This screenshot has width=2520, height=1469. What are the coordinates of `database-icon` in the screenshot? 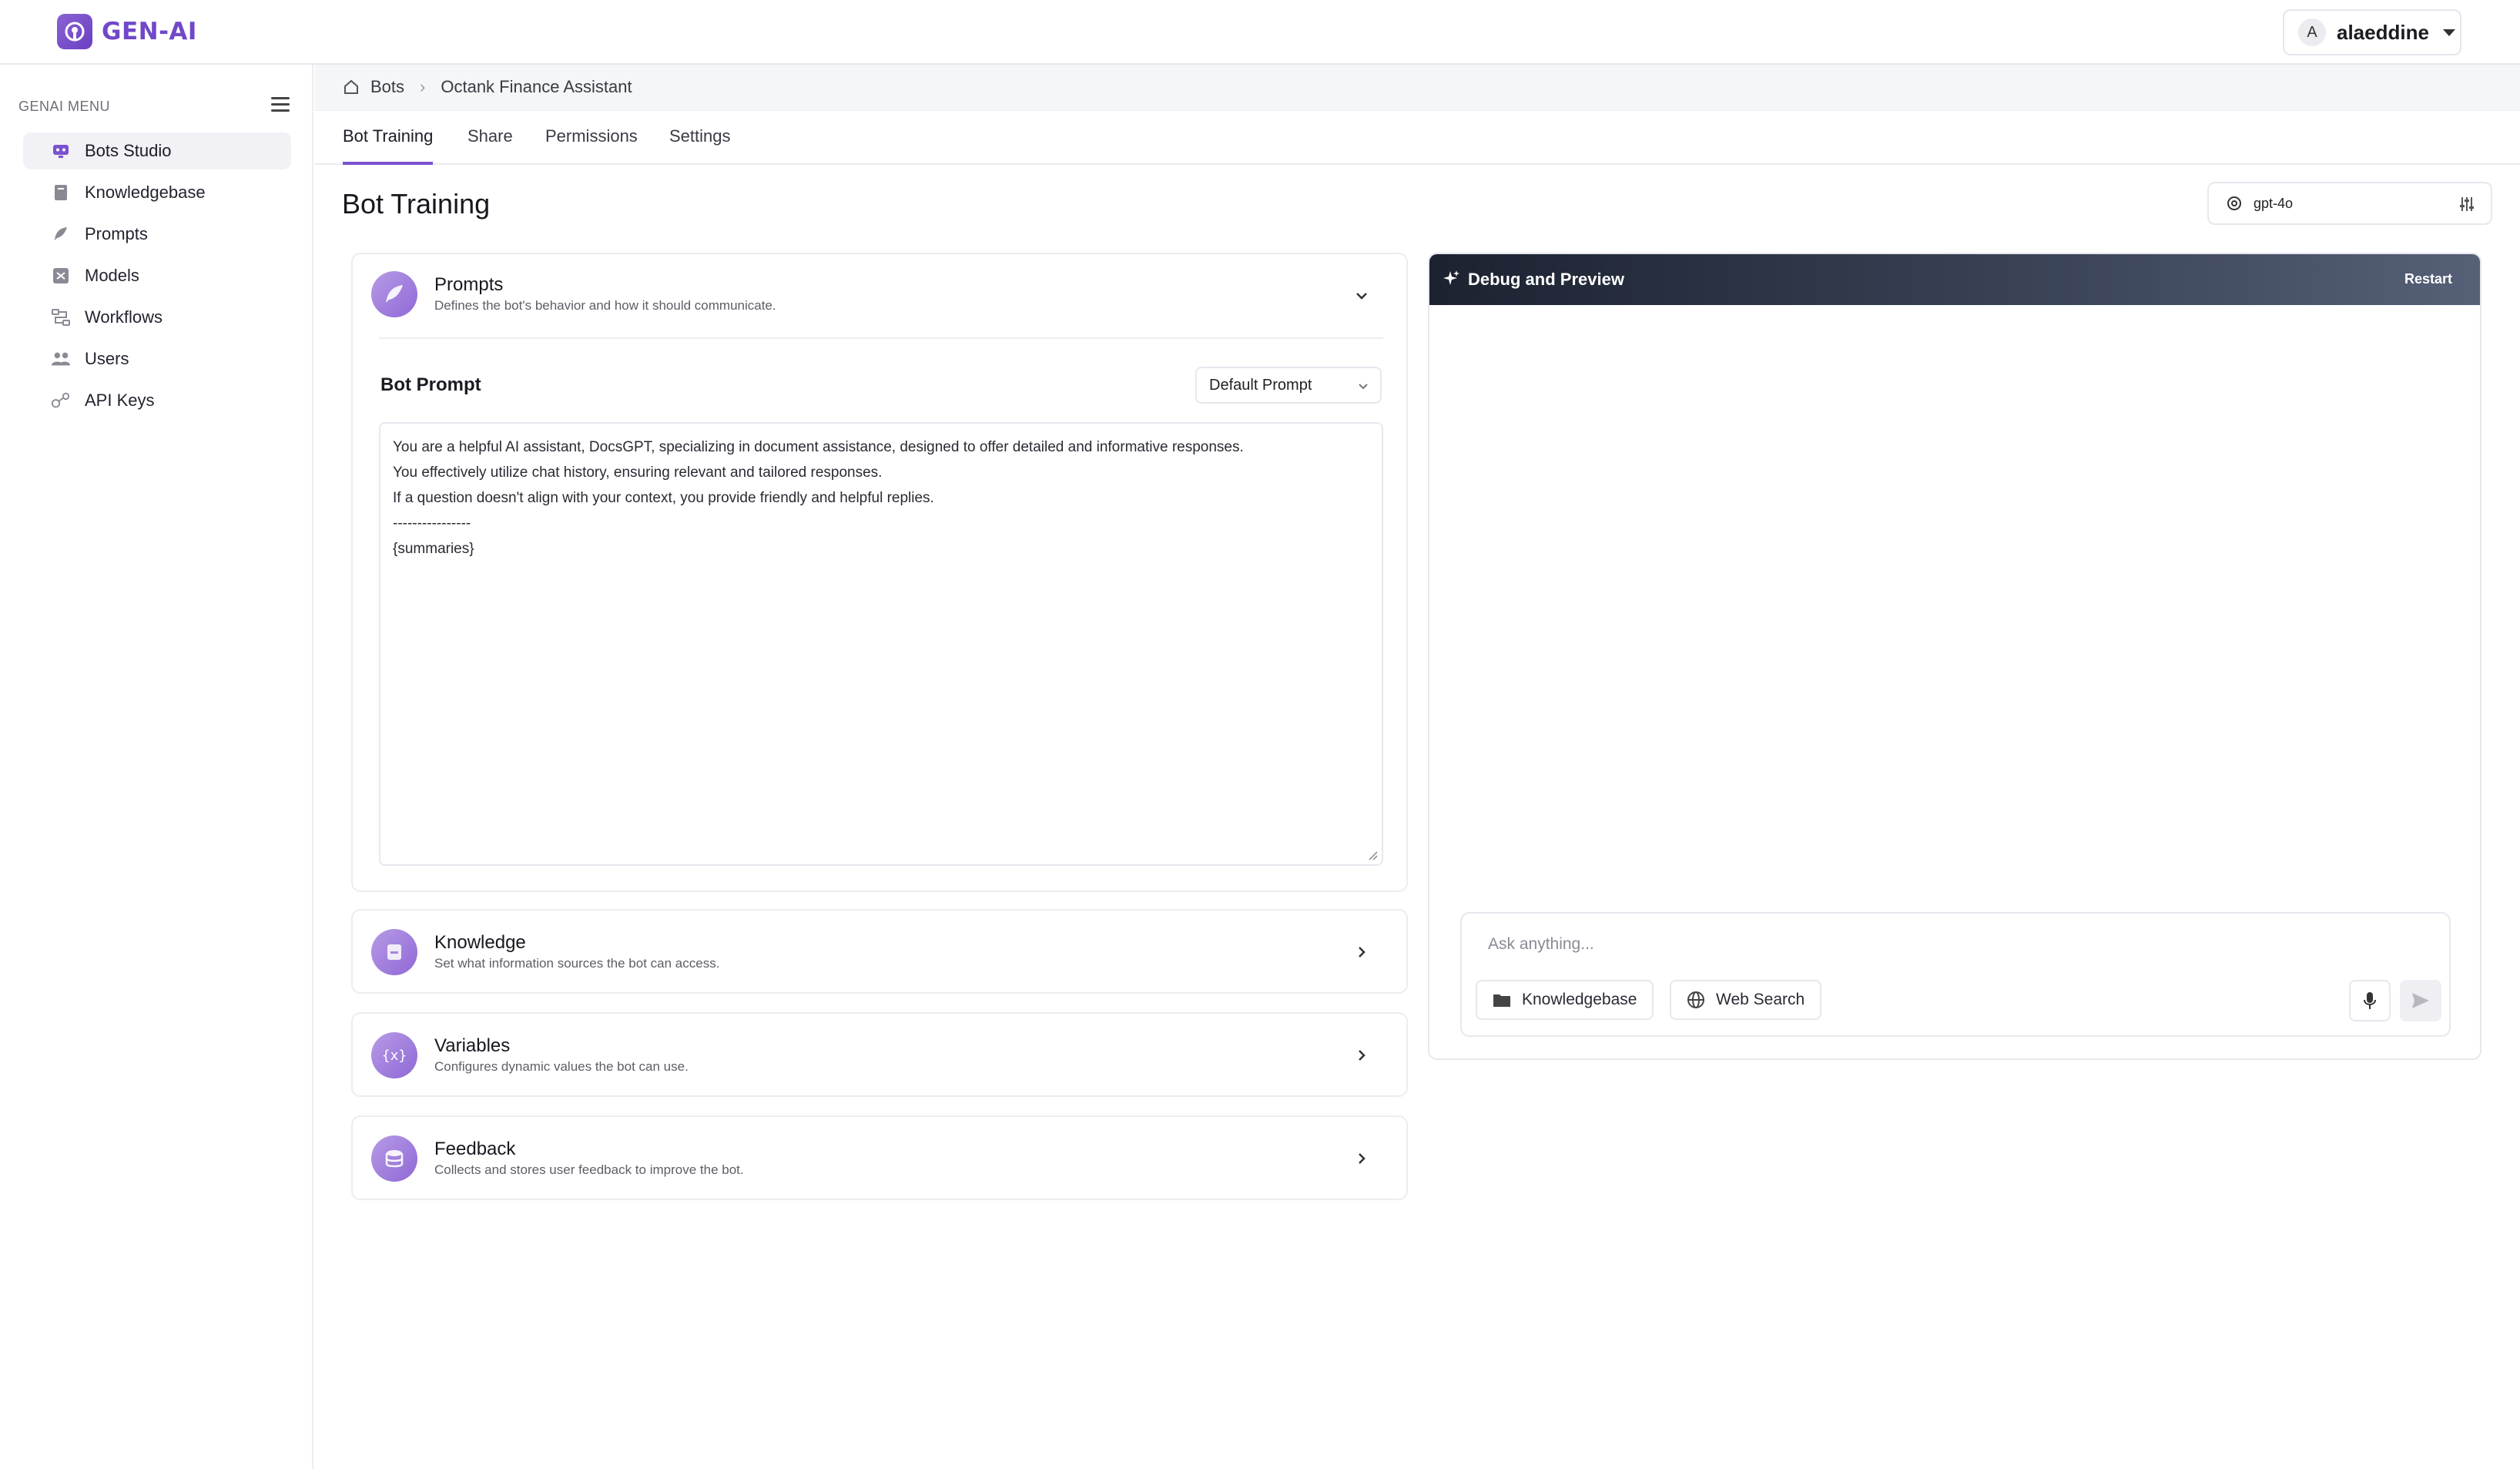 It's located at (394, 1159).